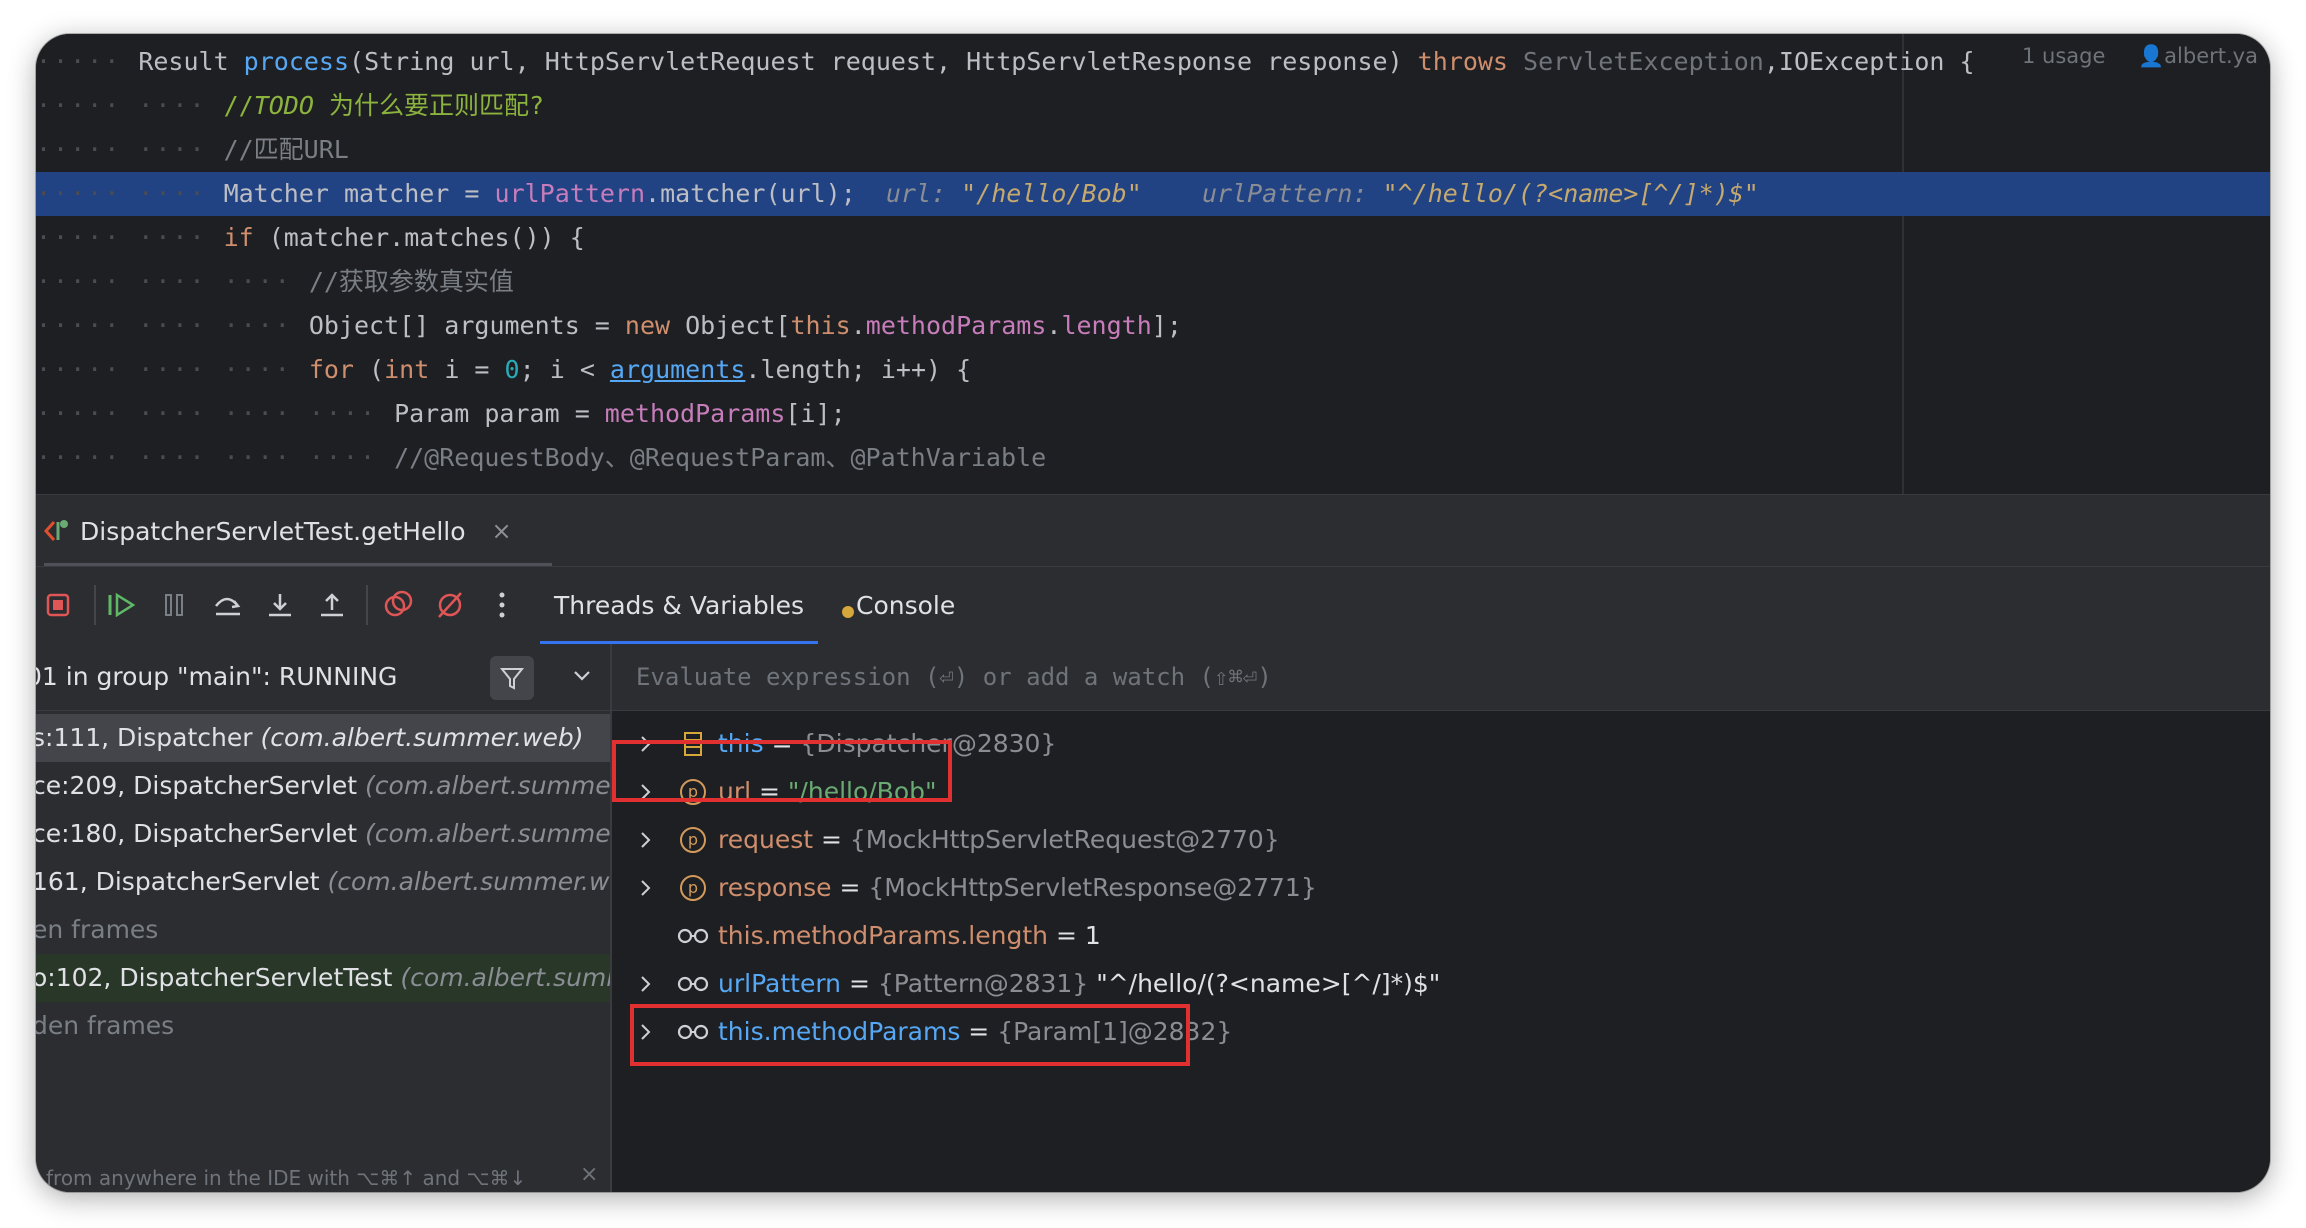 The height and width of the screenshot is (1228, 2306). What do you see at coordinates (191, 61) in the screenshot?
I see `code-token: Result` at bounding box center [191, 61].